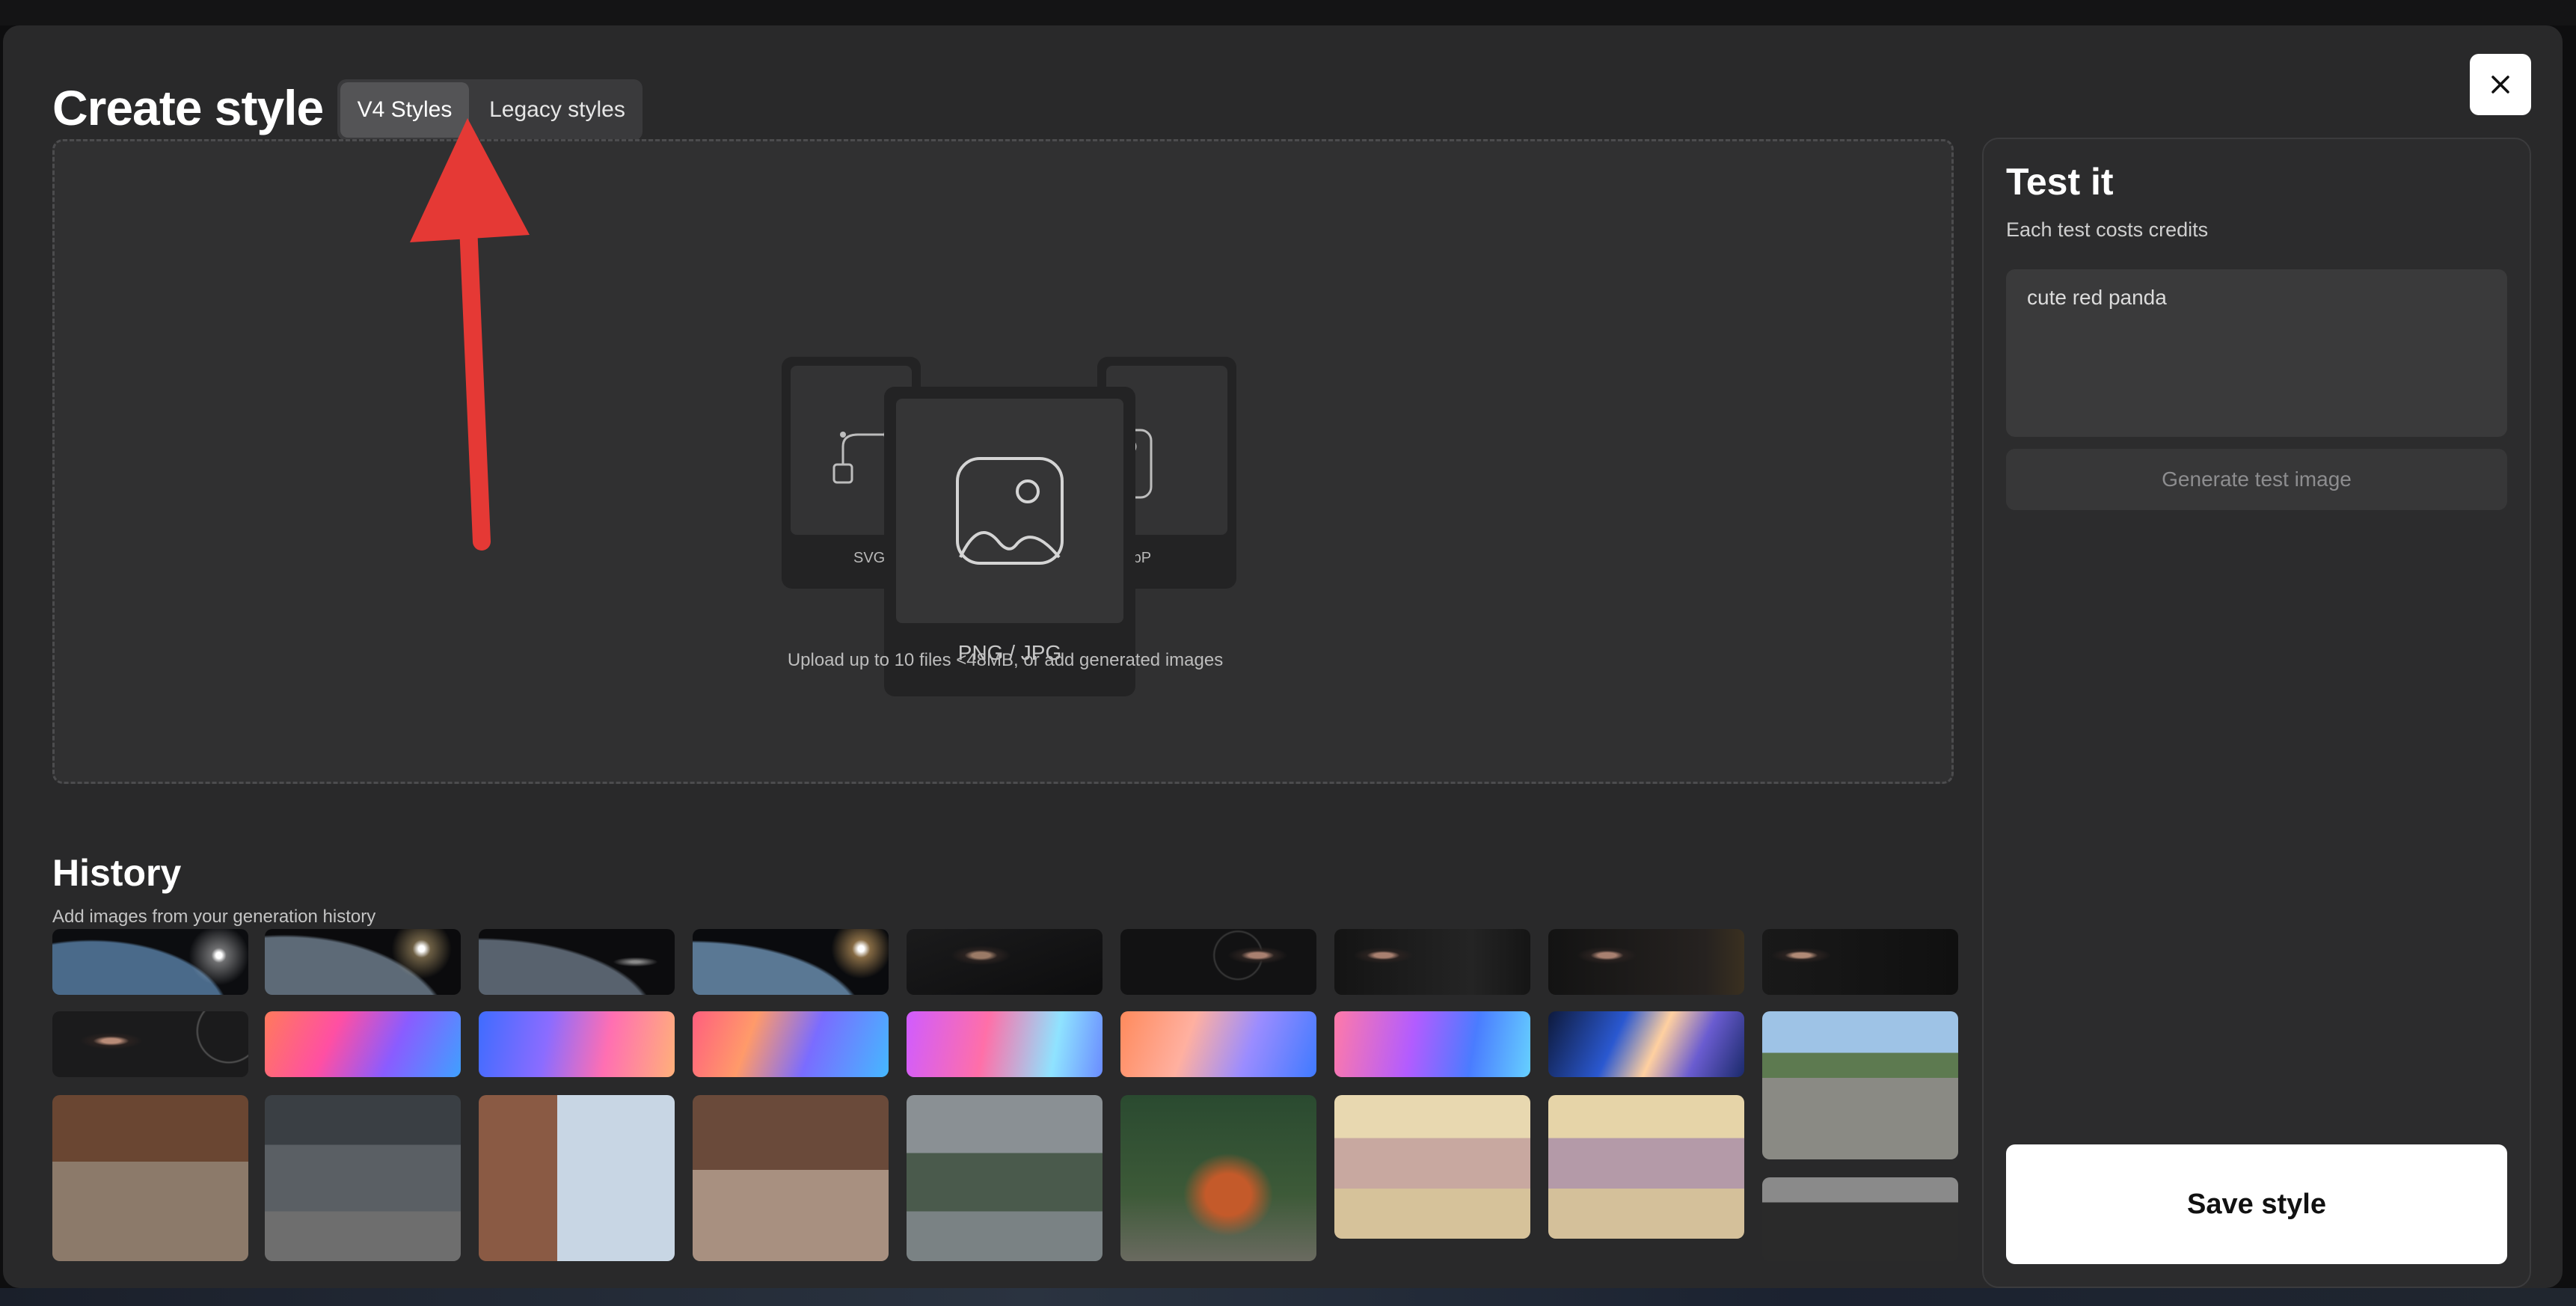 This screenshot has width=2576, height=1306. What do you see at coordinates (214, 917) in the screenshot?
I see `history-subtitle: Add images from your generation history` at bounding box center [214, 917].